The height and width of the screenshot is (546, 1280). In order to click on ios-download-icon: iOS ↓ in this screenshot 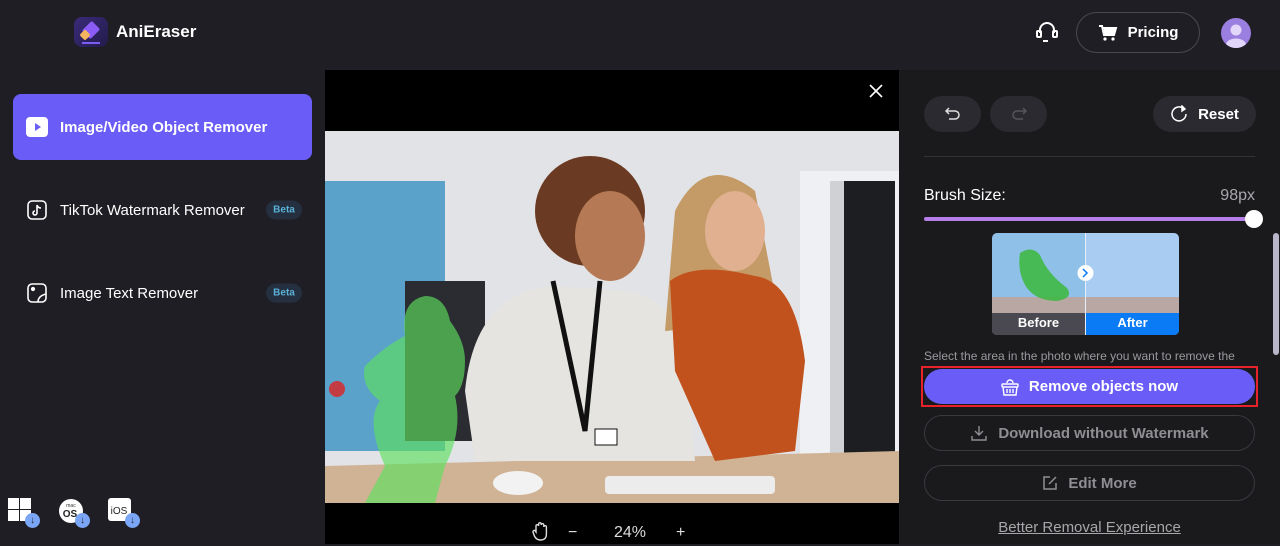, I will do `click(124, 513)`.